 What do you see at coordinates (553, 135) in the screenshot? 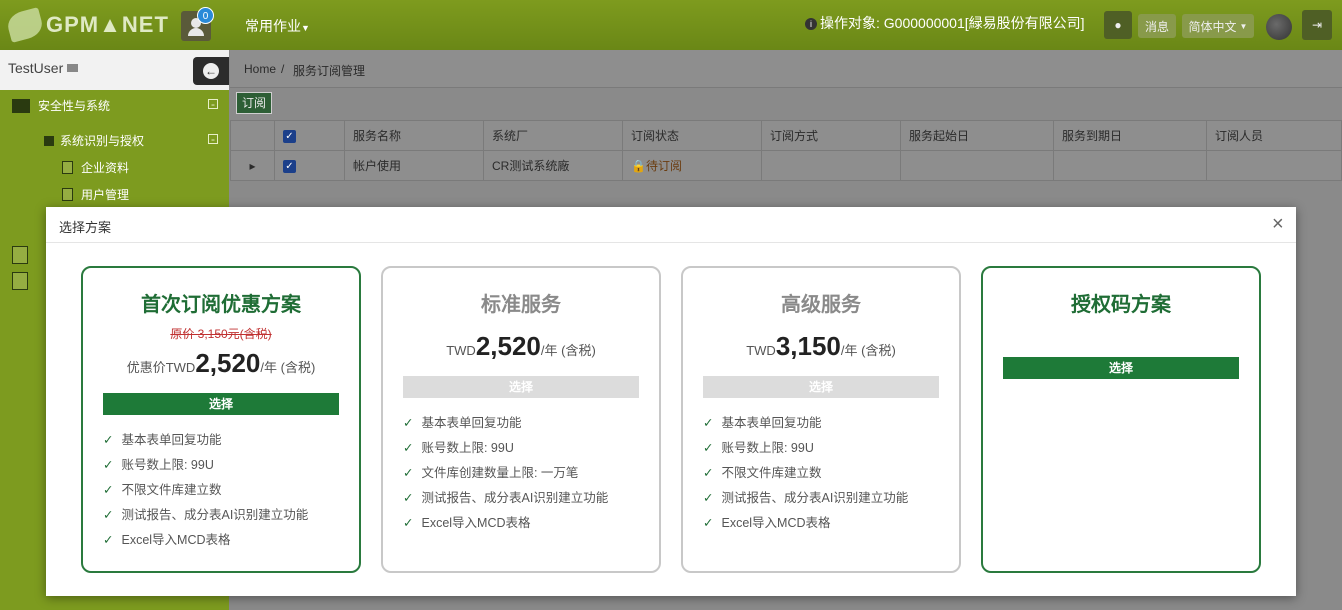
I see `header-vendor: 系统厂` at bounding box center [553, 135].